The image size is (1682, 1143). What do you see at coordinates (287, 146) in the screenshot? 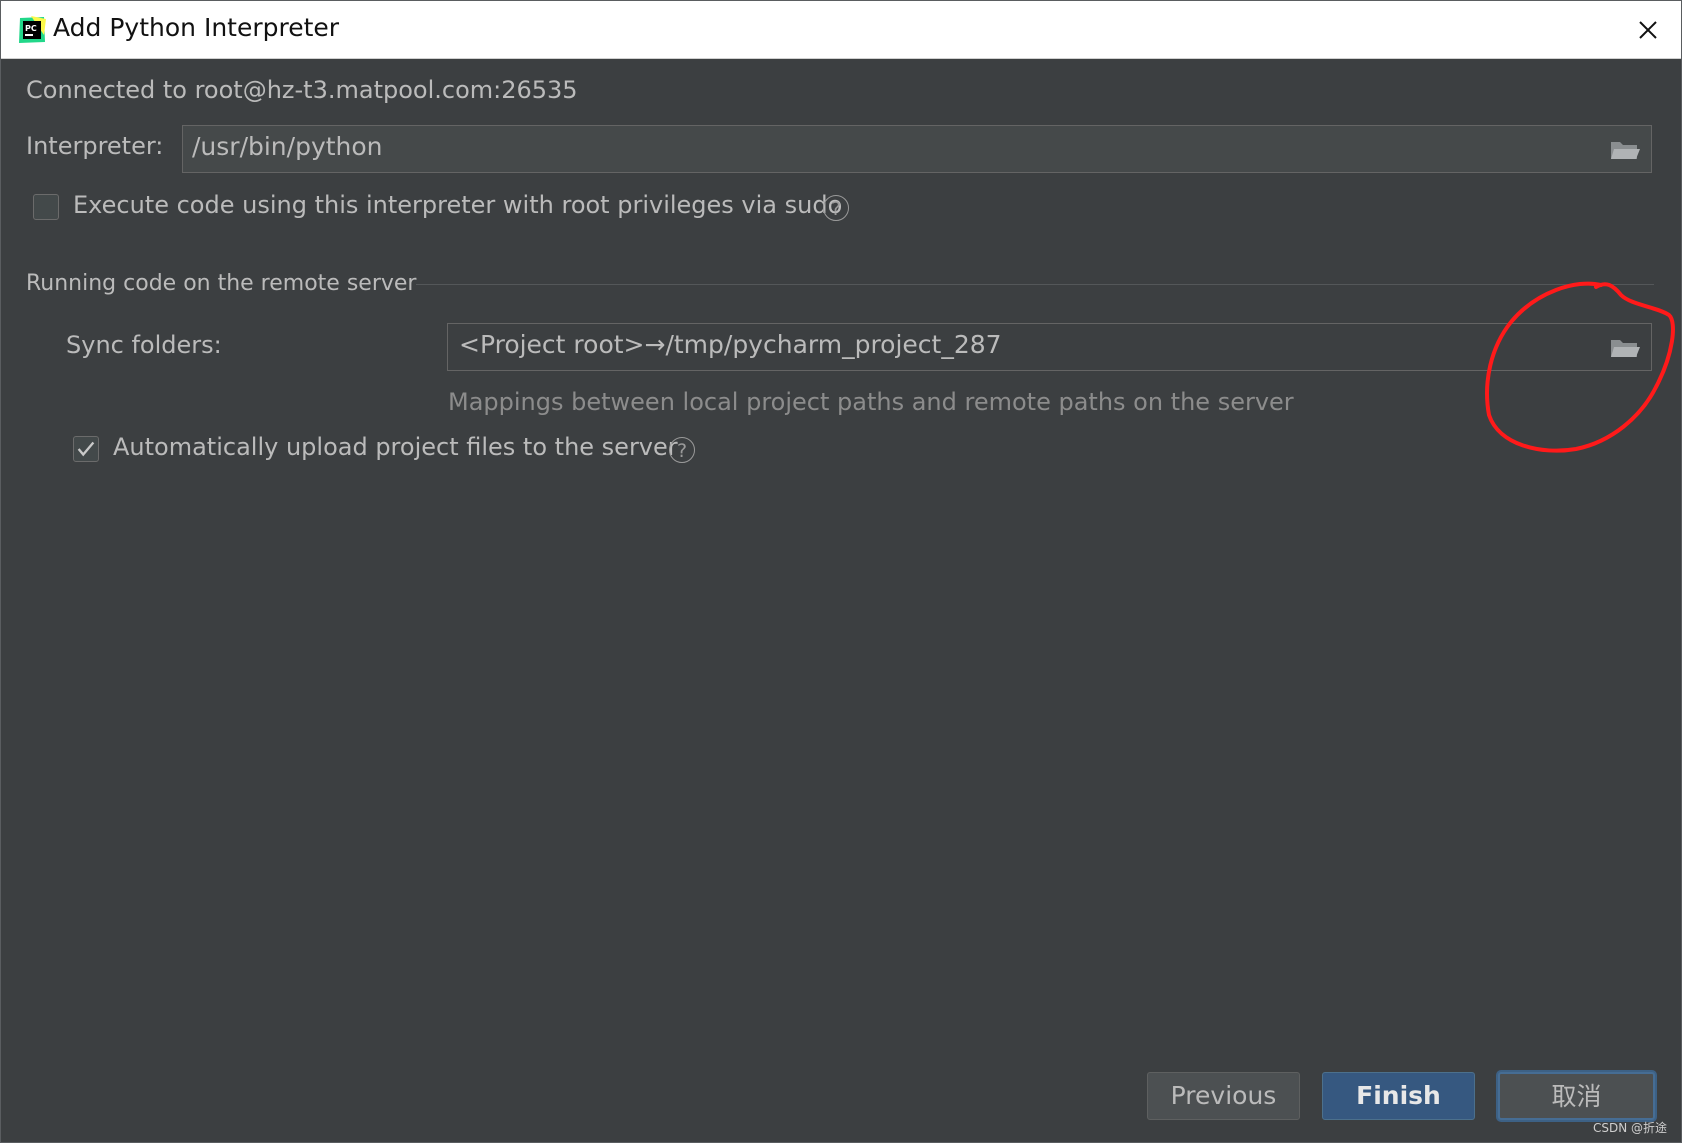
I see `interpreter-value: /usr/bin/python` at bounding box center [287, 146].